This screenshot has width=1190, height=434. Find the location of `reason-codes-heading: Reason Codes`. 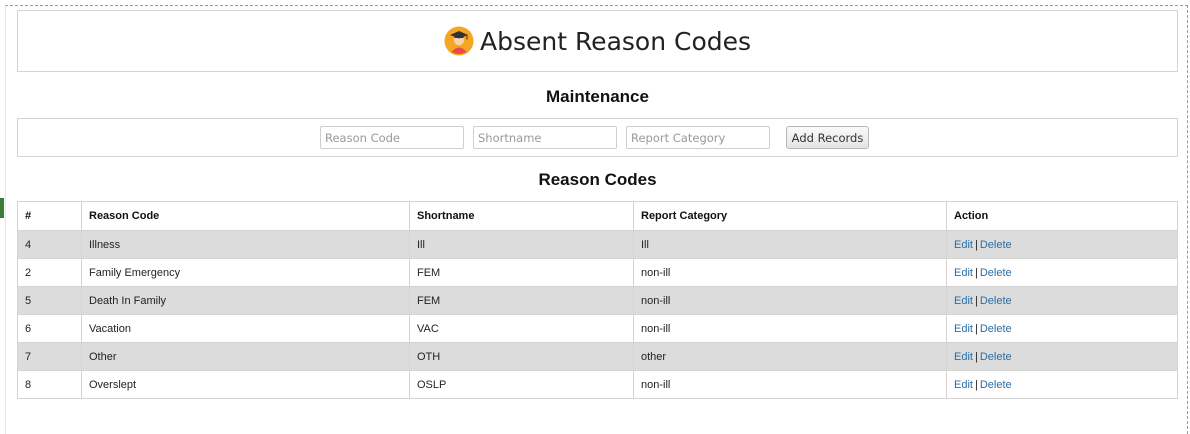

reason-codes-heading: Reason Codes is located at coordinates (597, 179).